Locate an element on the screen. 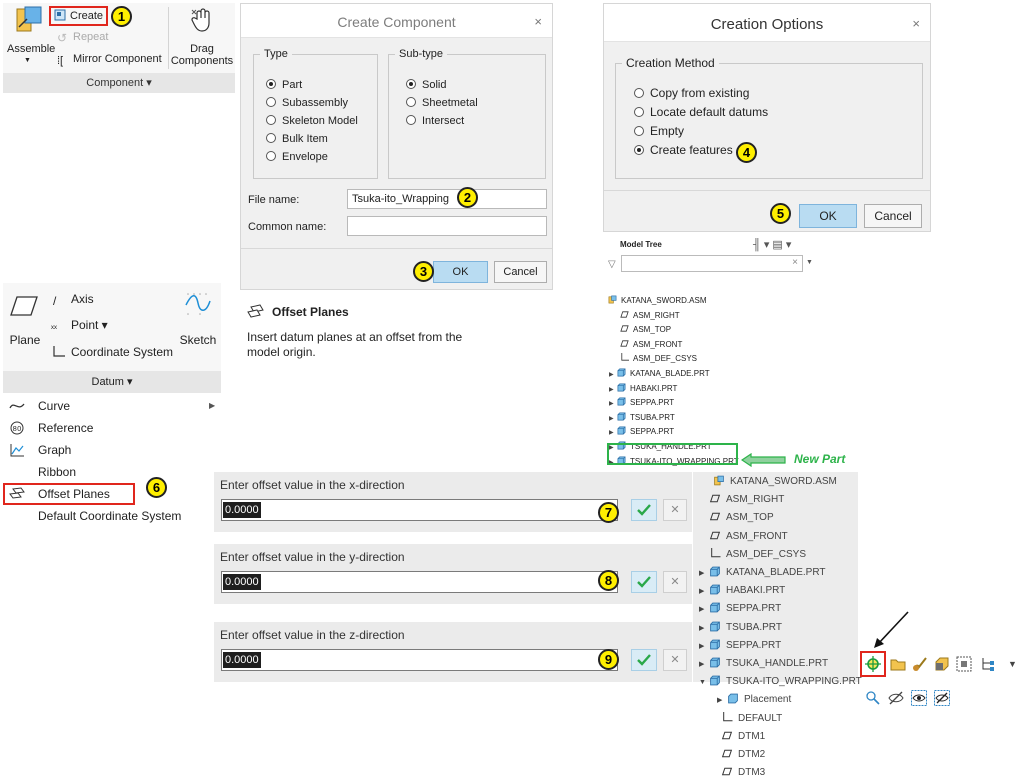 Image resolution: width=1024 pixels, height=777 pixels. grid-select-icon is located at coordinates (964, 664).